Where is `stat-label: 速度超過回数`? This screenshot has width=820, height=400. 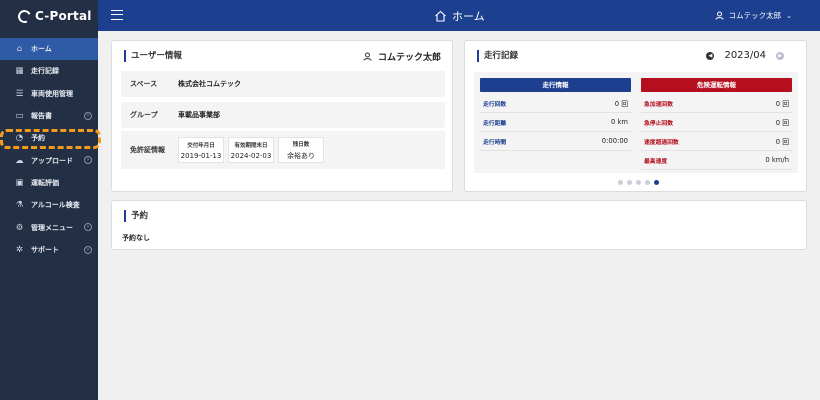 stat-label: 速度超過回数 is located at coordinates (661, 142).